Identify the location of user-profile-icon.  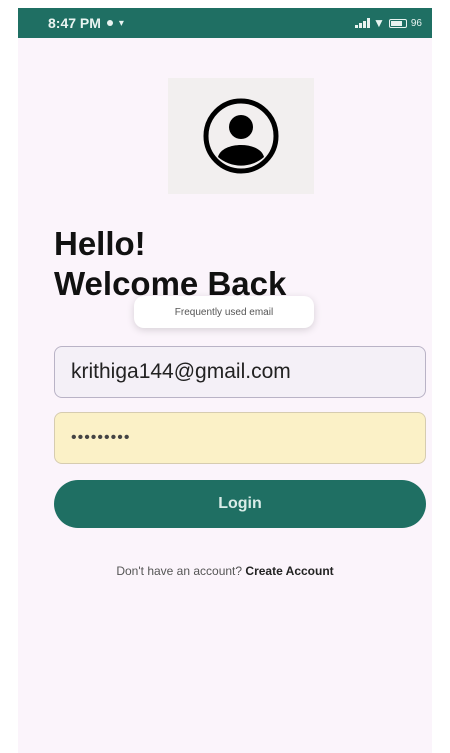
(241, 136).